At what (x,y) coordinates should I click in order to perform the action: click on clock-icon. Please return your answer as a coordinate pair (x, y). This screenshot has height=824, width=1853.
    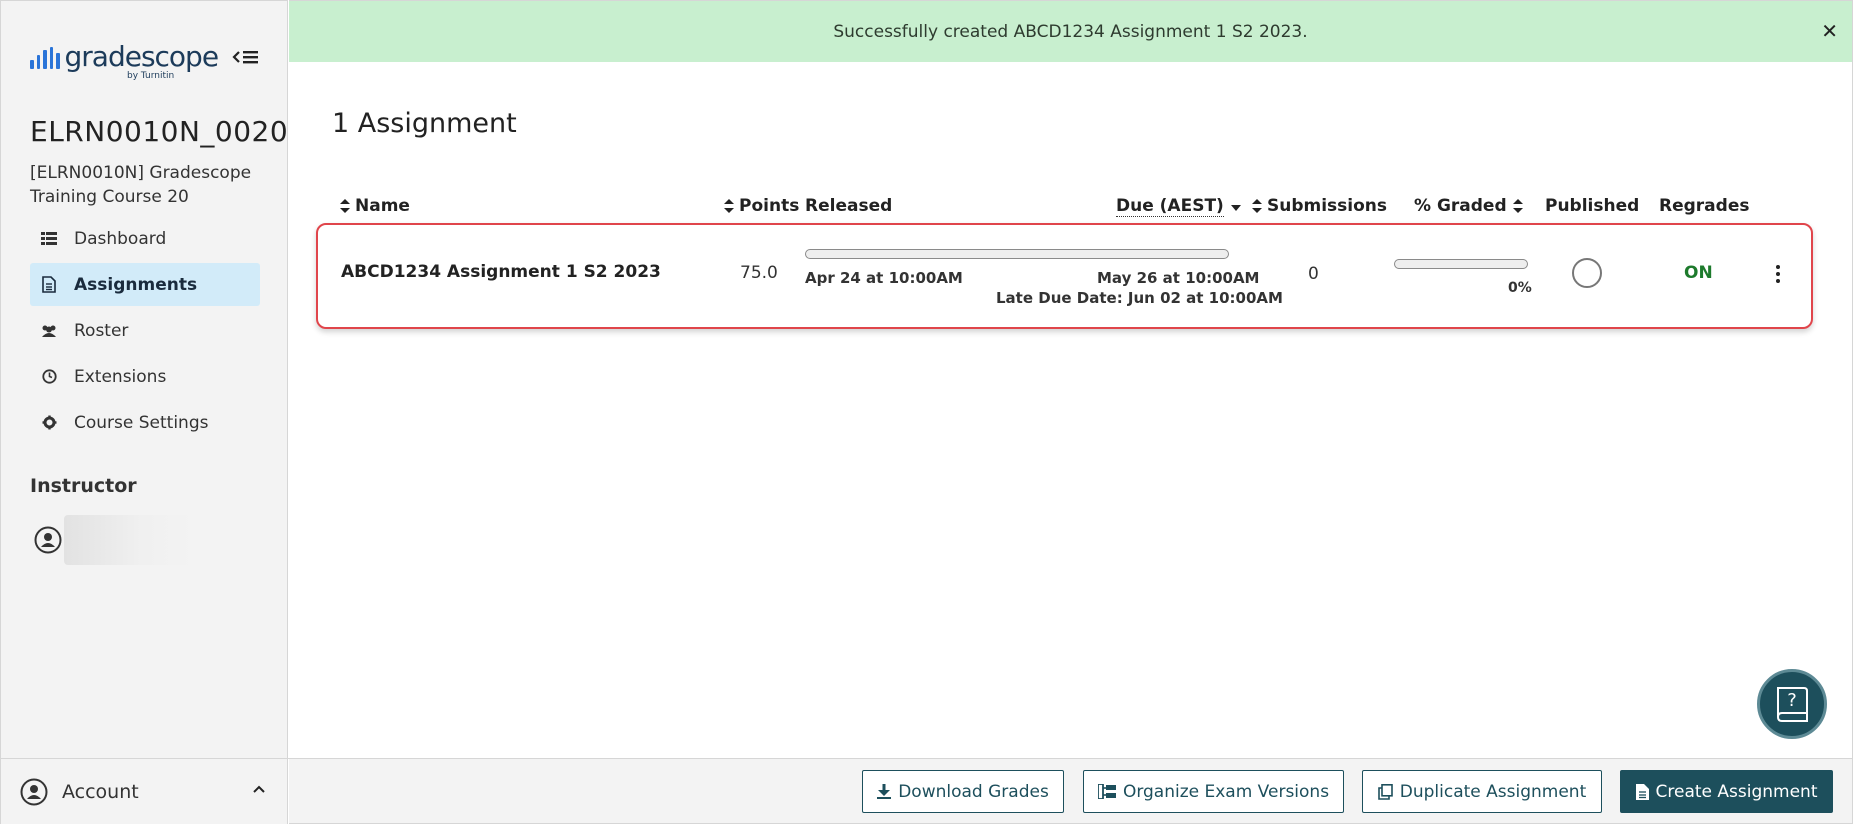
    Looking at the image, I should click on (49, 377).